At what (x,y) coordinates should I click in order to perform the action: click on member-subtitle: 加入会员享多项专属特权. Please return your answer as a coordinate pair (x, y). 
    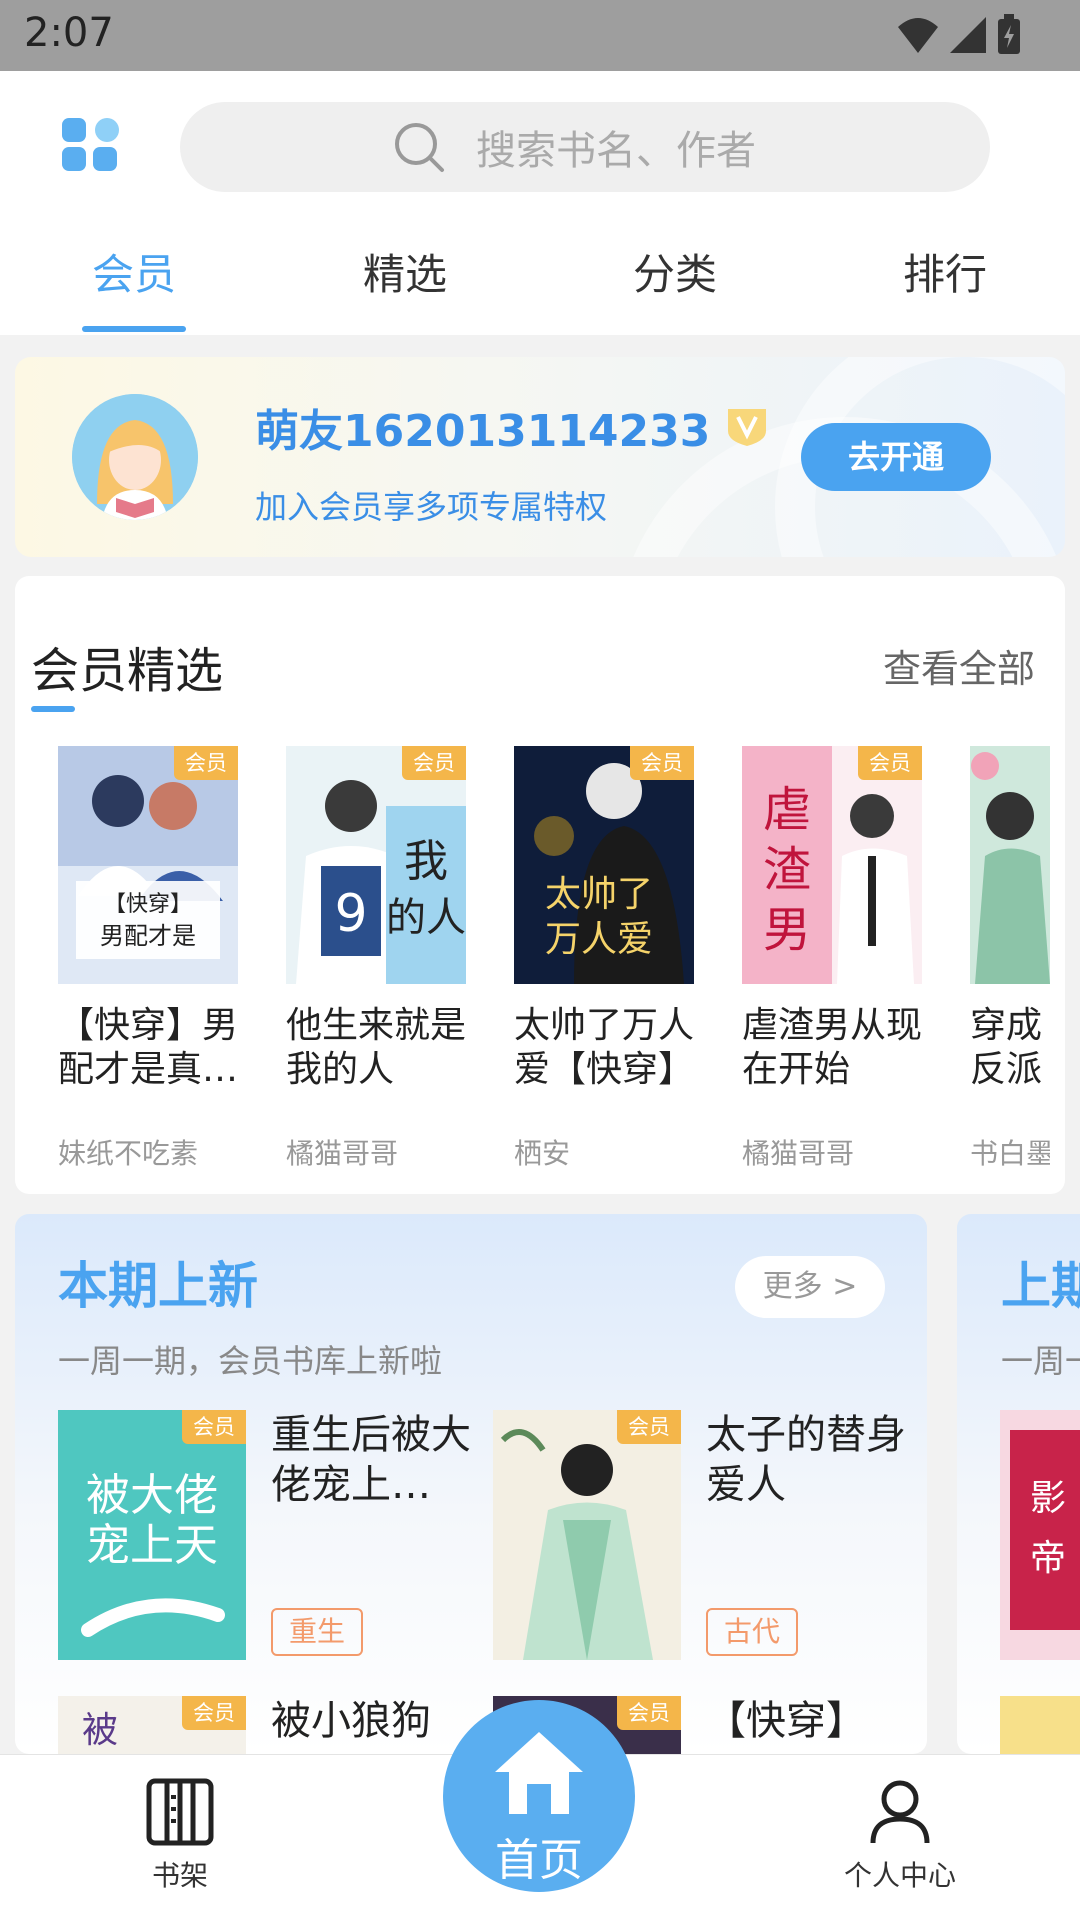
    Looking at the image, I should click on (431, 507).